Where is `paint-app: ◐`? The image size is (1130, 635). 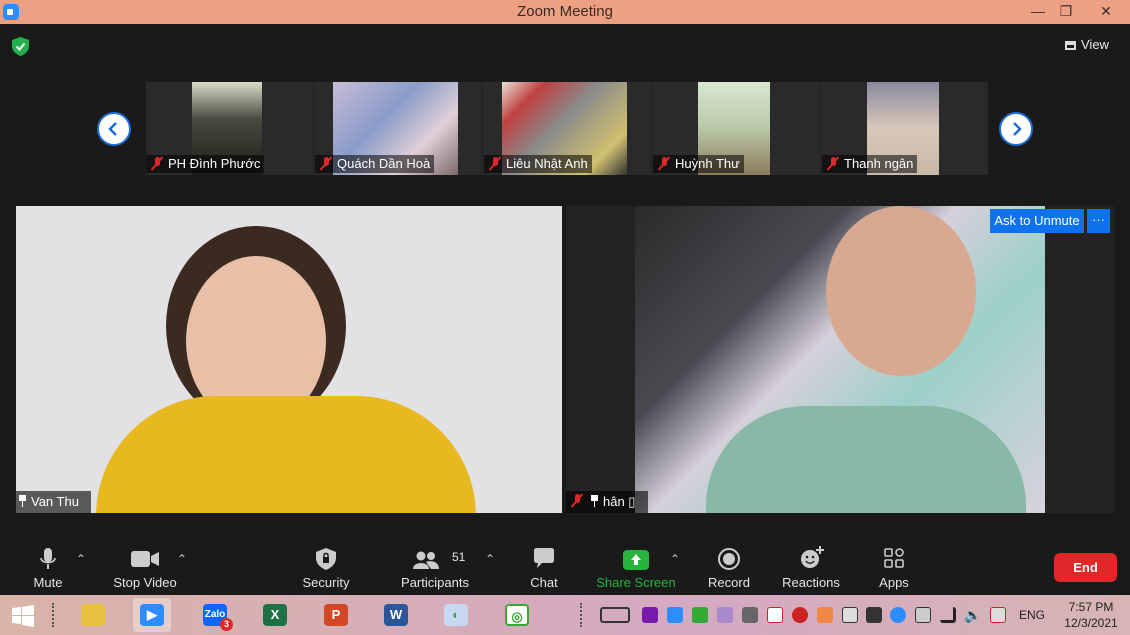
paint-app: ◐ is located at coordinates (456, 615).